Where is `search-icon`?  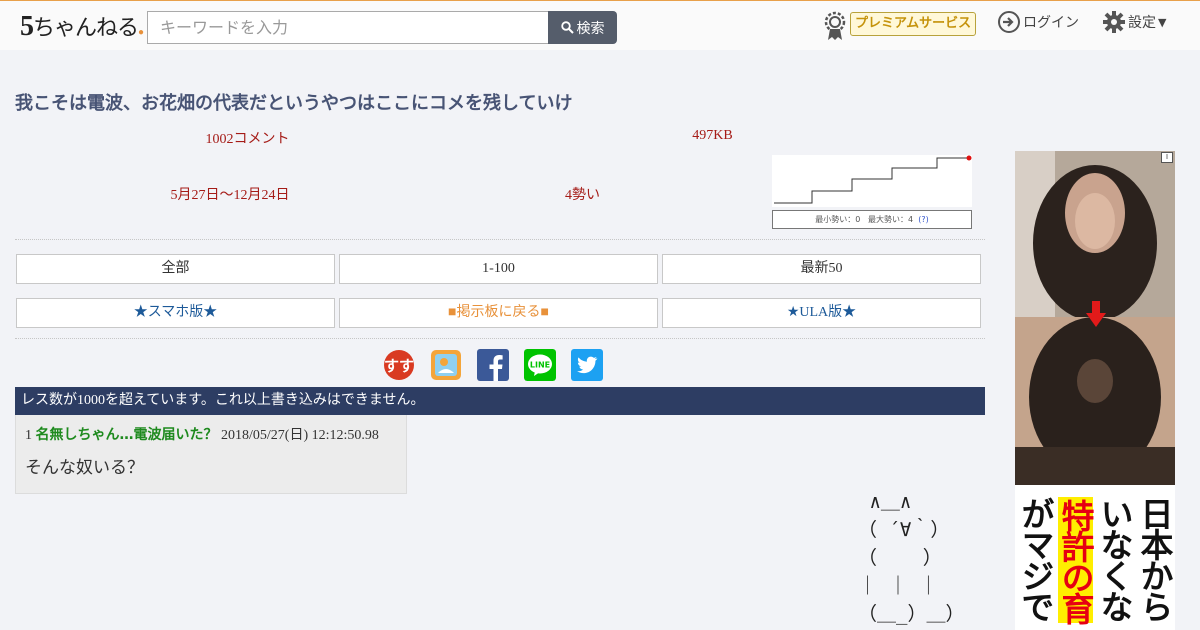
search-icon is located at coordinates (567, 27).